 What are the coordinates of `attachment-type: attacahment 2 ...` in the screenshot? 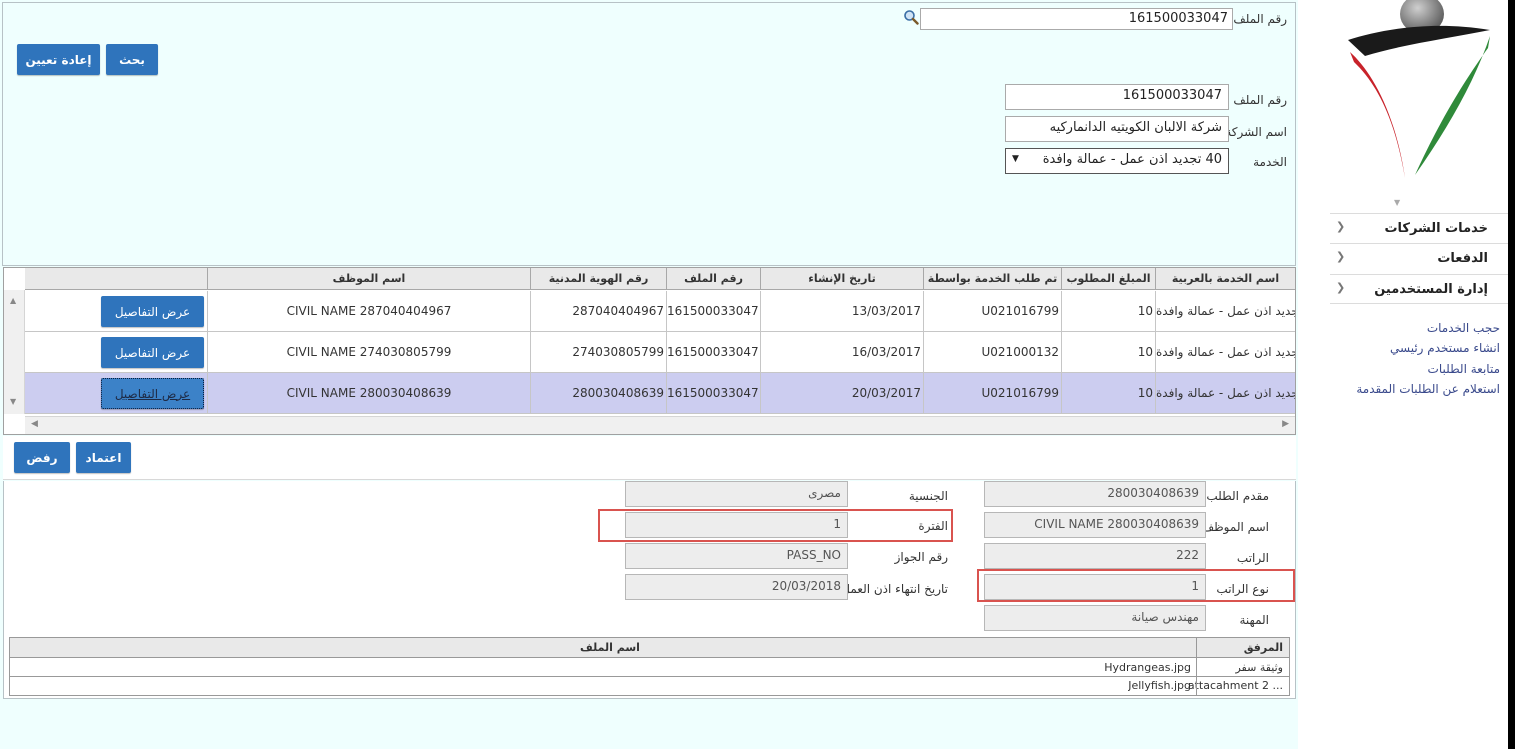 It's located at (1235, 685).